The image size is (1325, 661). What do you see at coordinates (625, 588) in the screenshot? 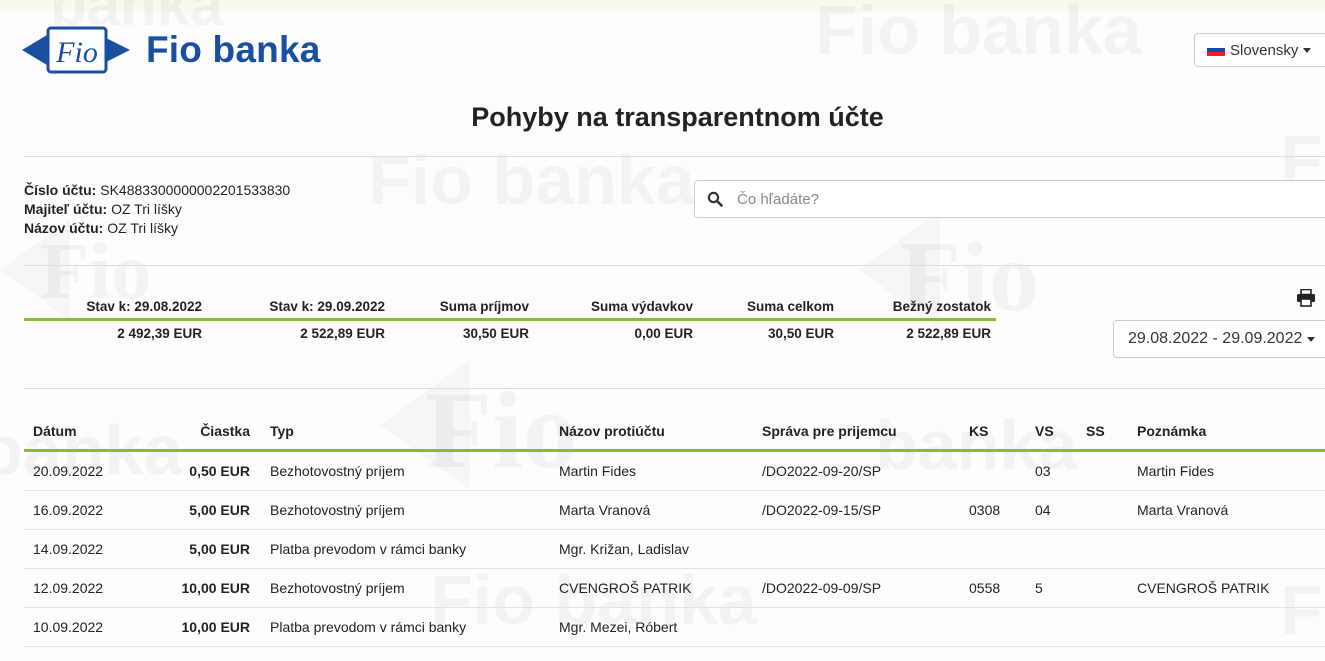
I see `cell-counterparty: CVENGROŠ PATRIK` at bounding box center [625, 588].